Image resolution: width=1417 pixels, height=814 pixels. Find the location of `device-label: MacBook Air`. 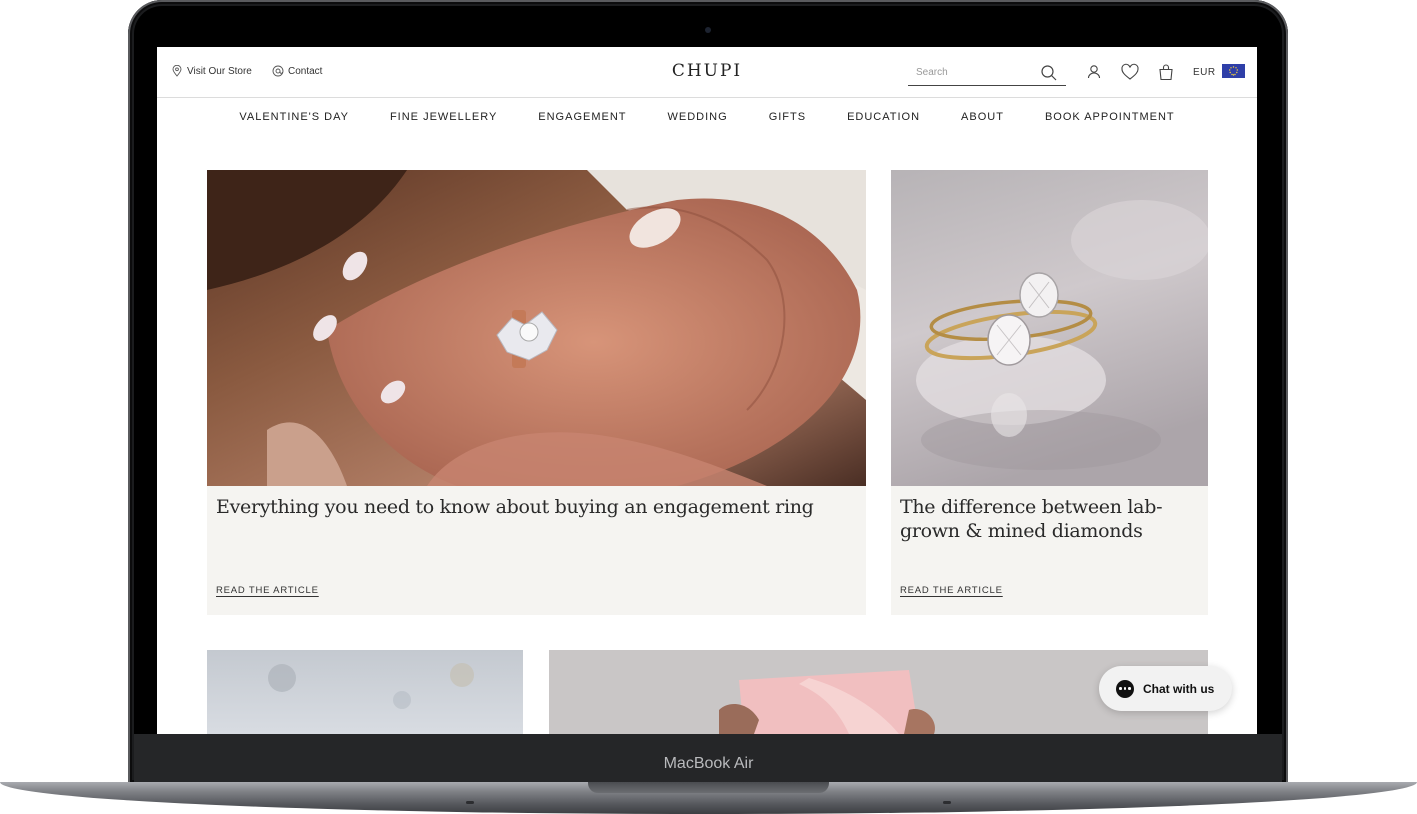

device-label: MacBook Air is located at coordinates (708, 763).